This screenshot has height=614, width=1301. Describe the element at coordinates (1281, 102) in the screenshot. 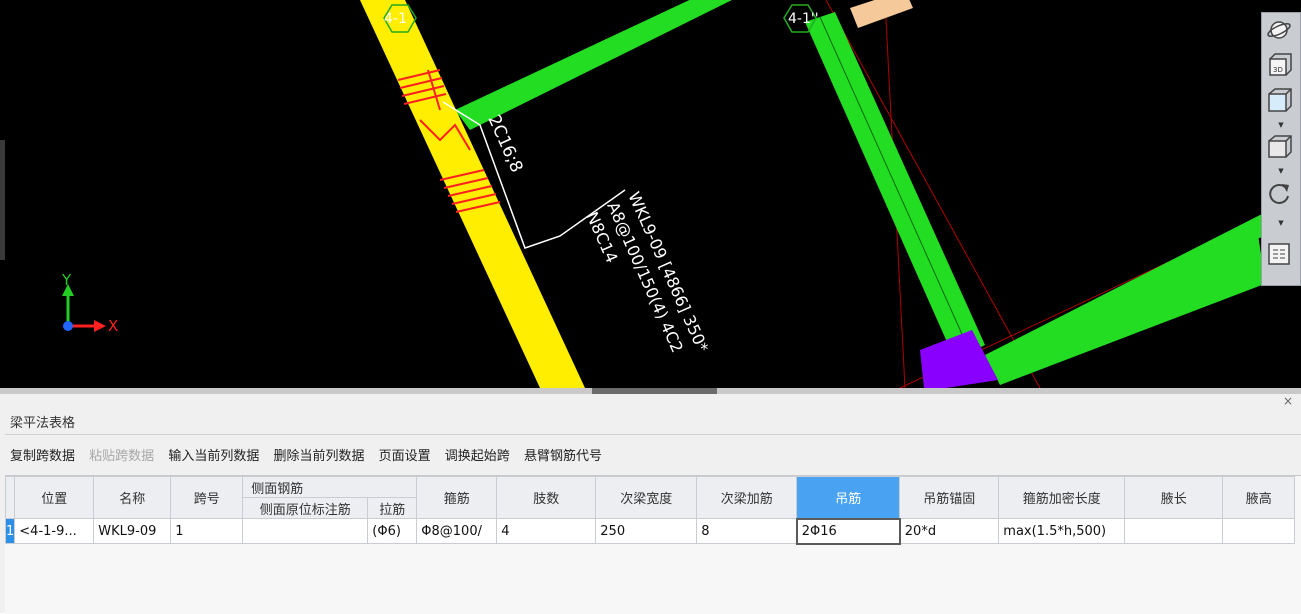

I see `box-view-icon` at that location.